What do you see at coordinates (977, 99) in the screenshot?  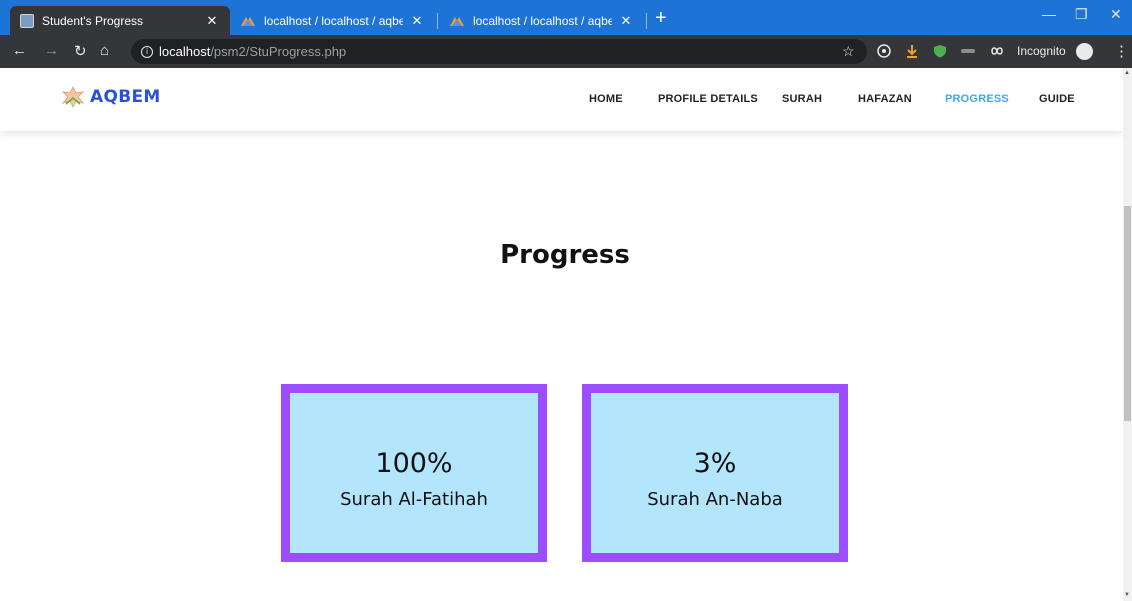 I see `nav-progress: PROGRESS` at bounding box center [977, 99].